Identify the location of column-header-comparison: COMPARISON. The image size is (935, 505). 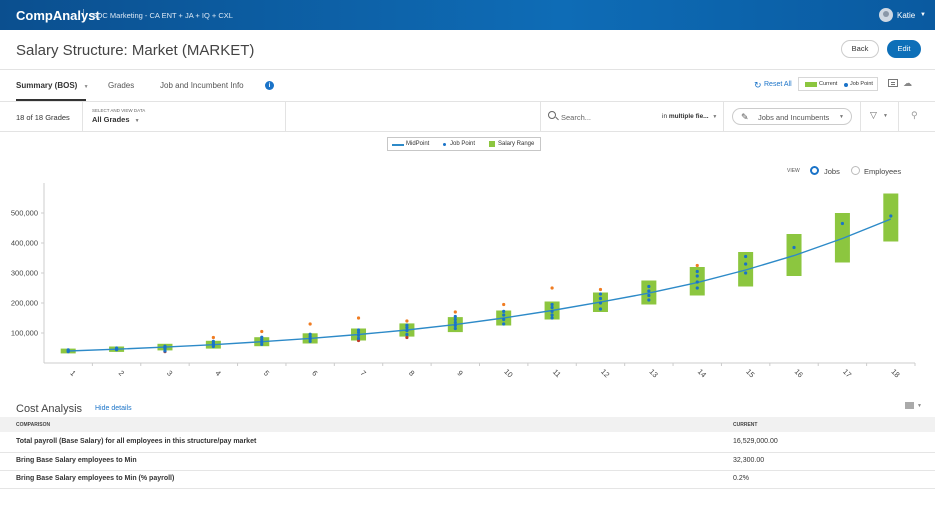
(33, 425).